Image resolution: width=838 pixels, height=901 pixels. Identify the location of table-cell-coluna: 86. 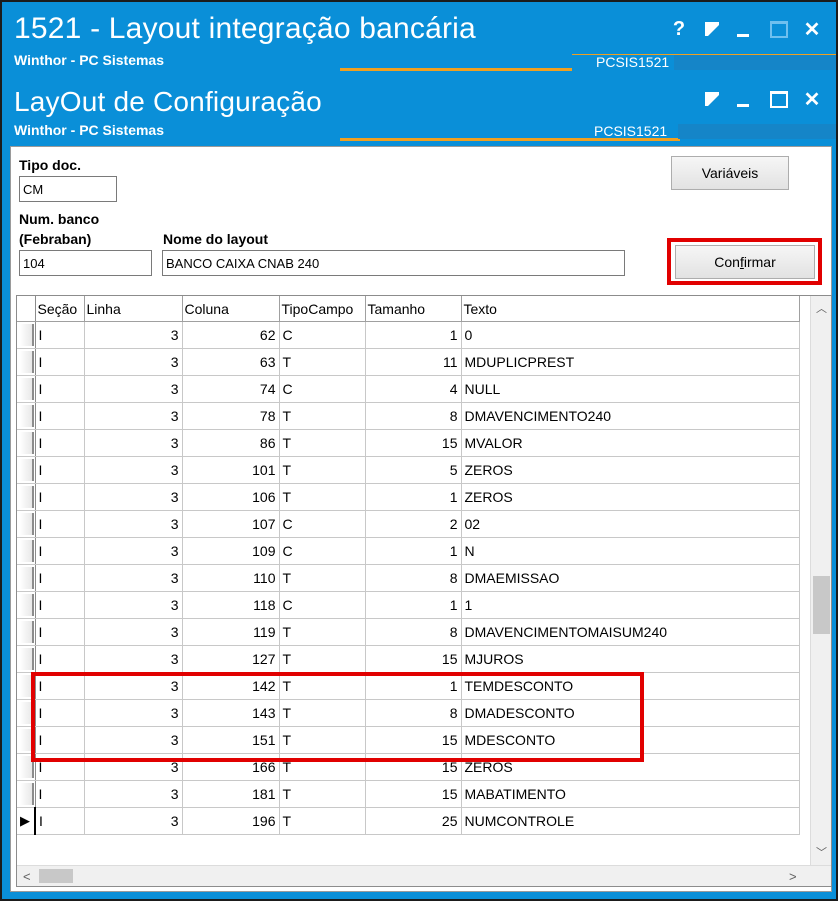
(231, 443).